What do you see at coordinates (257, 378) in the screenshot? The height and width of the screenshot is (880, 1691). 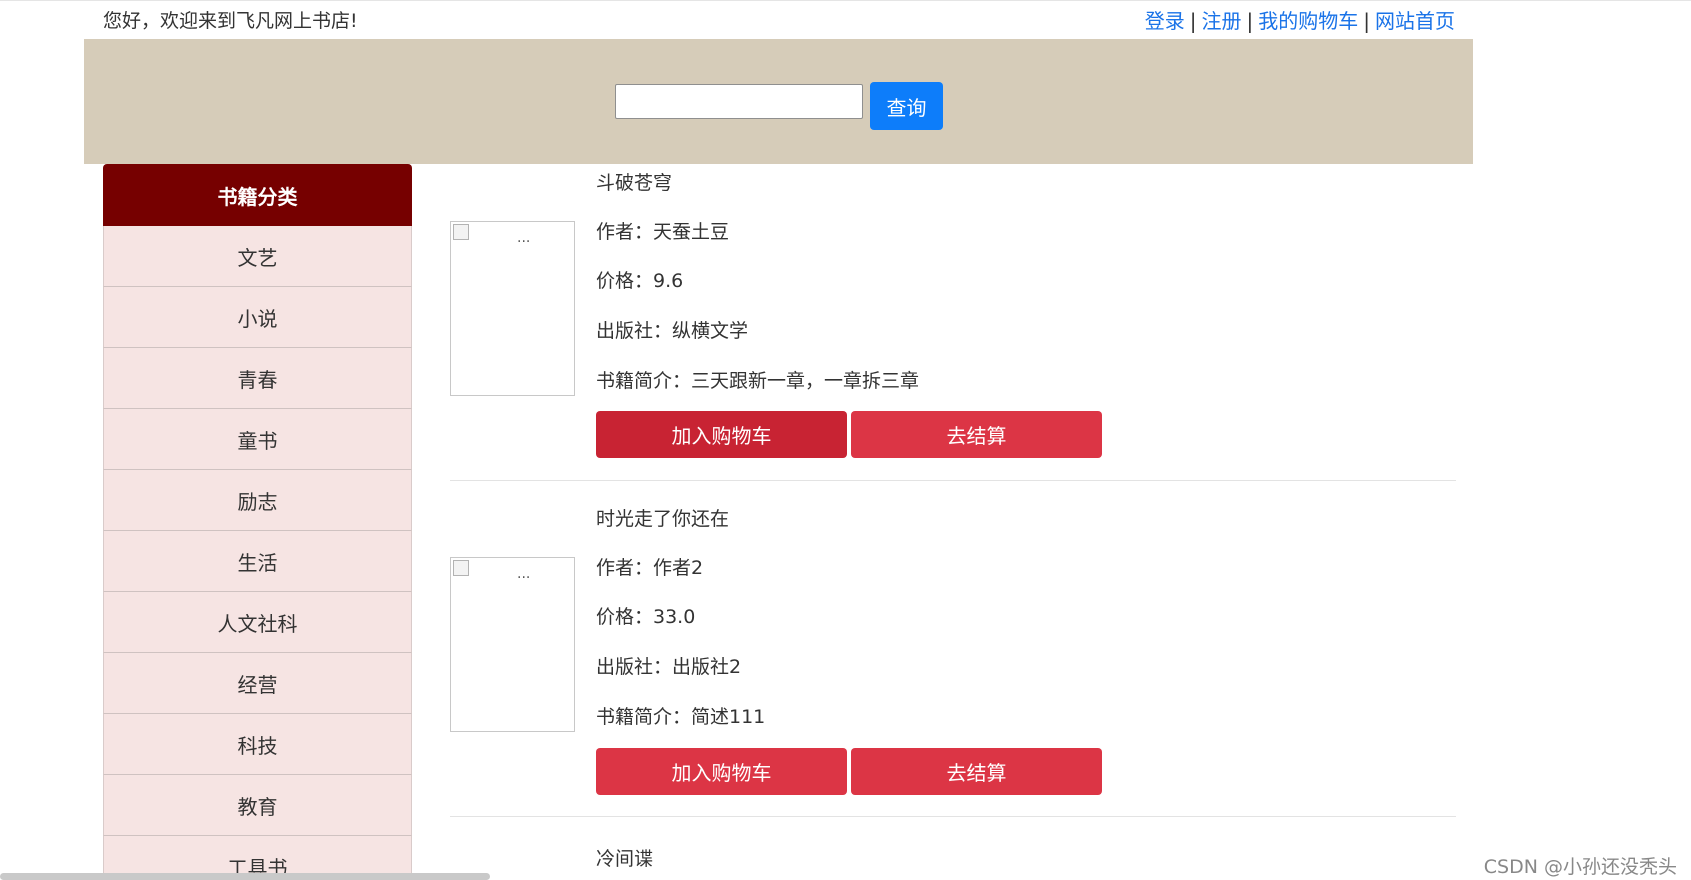 I see `sidebar-item-qingchun: 青春` at bounding box center [257, 378].